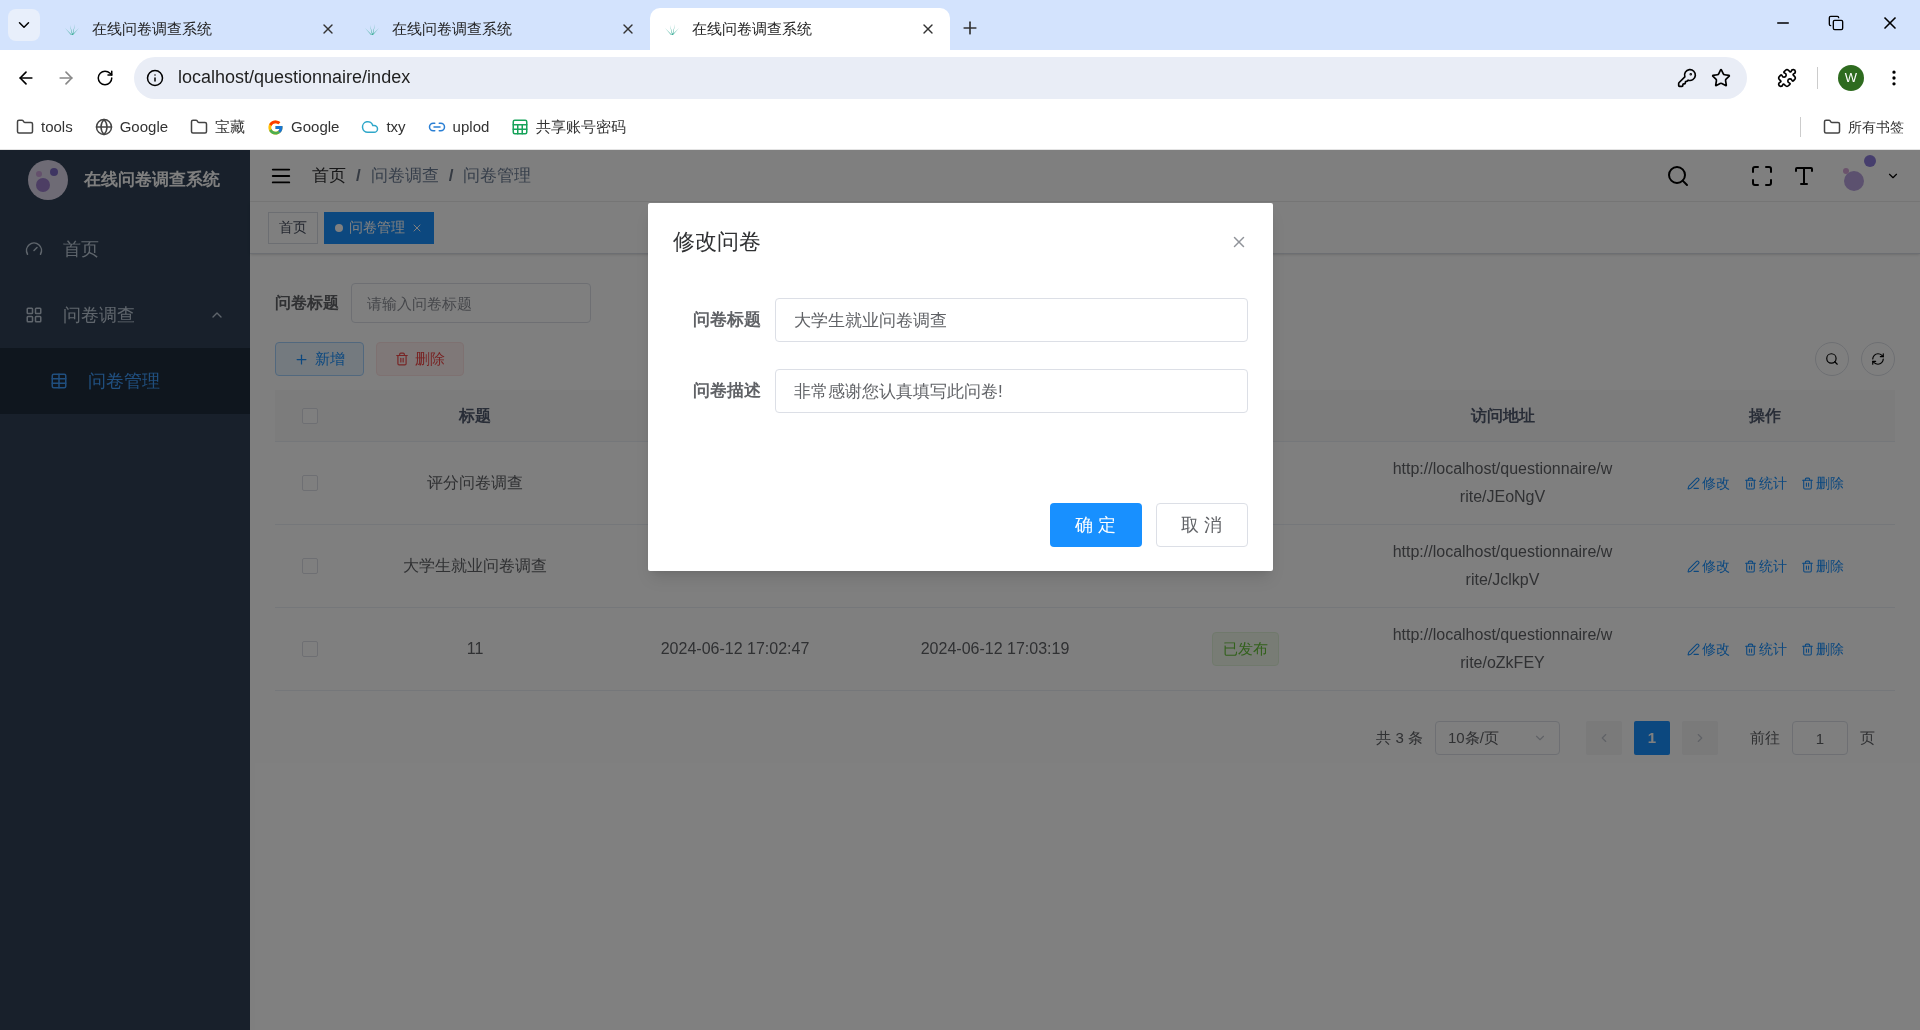 The image size is (1920, 1030). What do you see at coordinates (1502, 566) in the screenshot?
I see `table-cell-text: http://localhost/questionnaire/write/JclkpV` at bounding box center [1502, 566].